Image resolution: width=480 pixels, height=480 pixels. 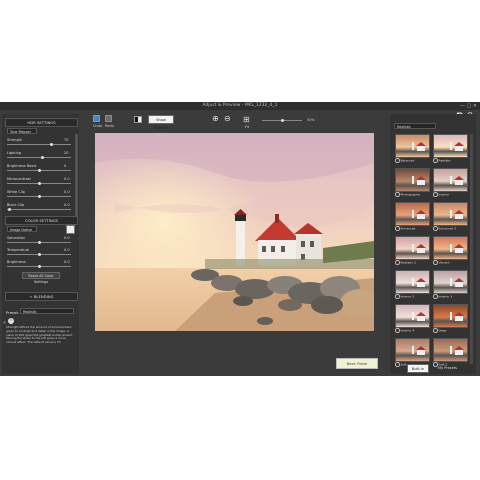 I want to click on preset-thumbnail-label: Vibrant, so click(x=441, y=262).